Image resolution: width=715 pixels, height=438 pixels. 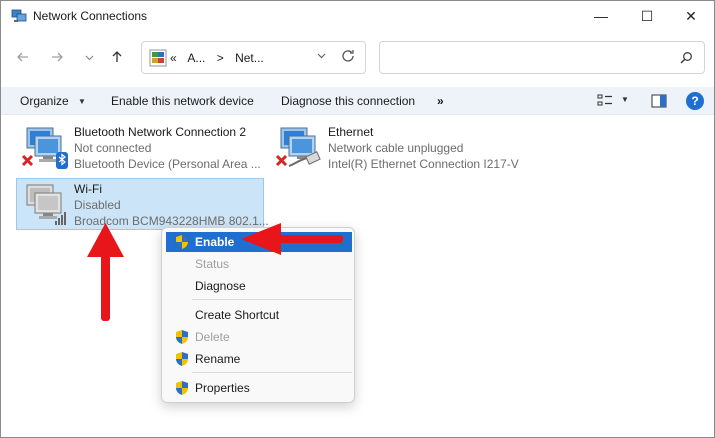 I want to click on menu-item-properties: Properties, so click(x=259, y=388).